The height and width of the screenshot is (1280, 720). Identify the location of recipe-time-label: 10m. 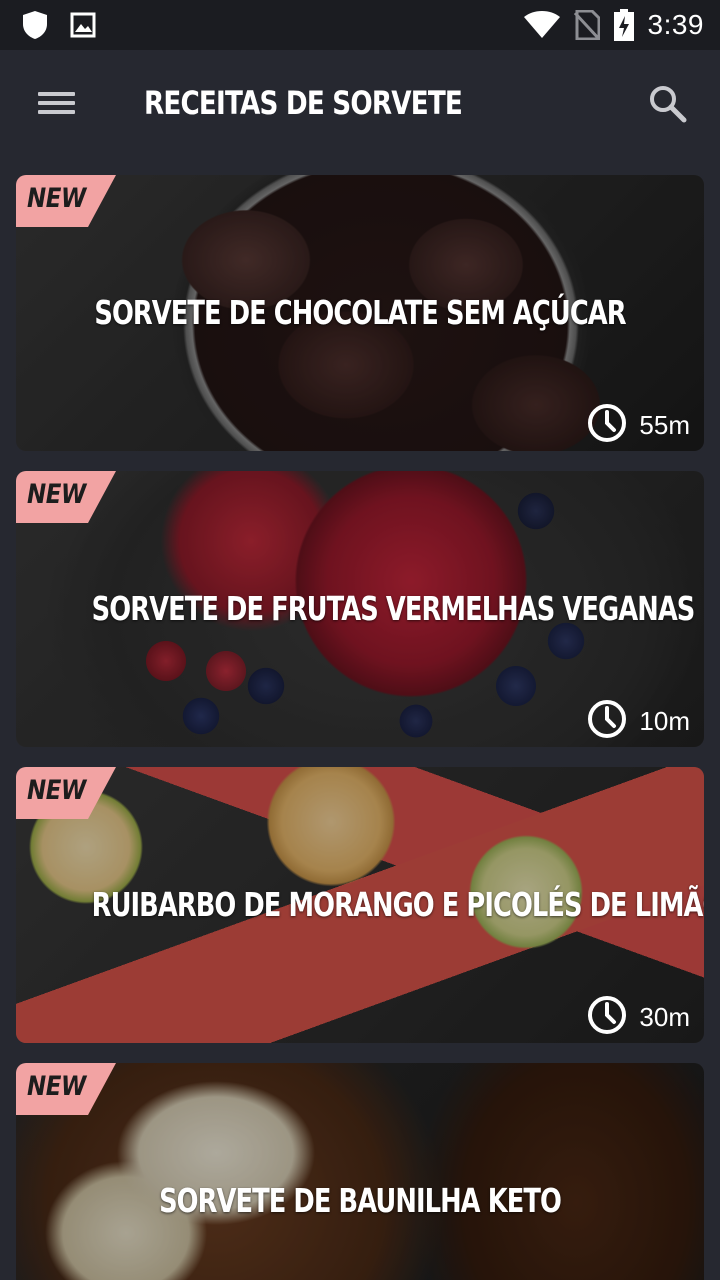
(664, 720).